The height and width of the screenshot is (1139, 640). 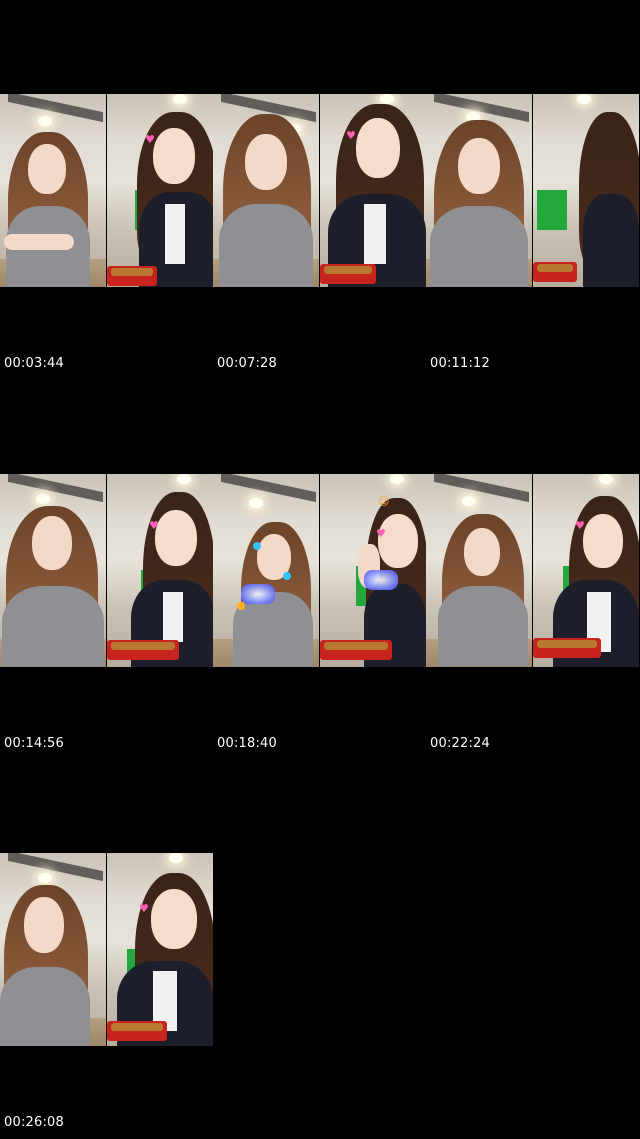 What do you see at coordinates (460, 363) in the screenshot?
I see `timestamp: 00:11:12` at bounding box center [460, 363].